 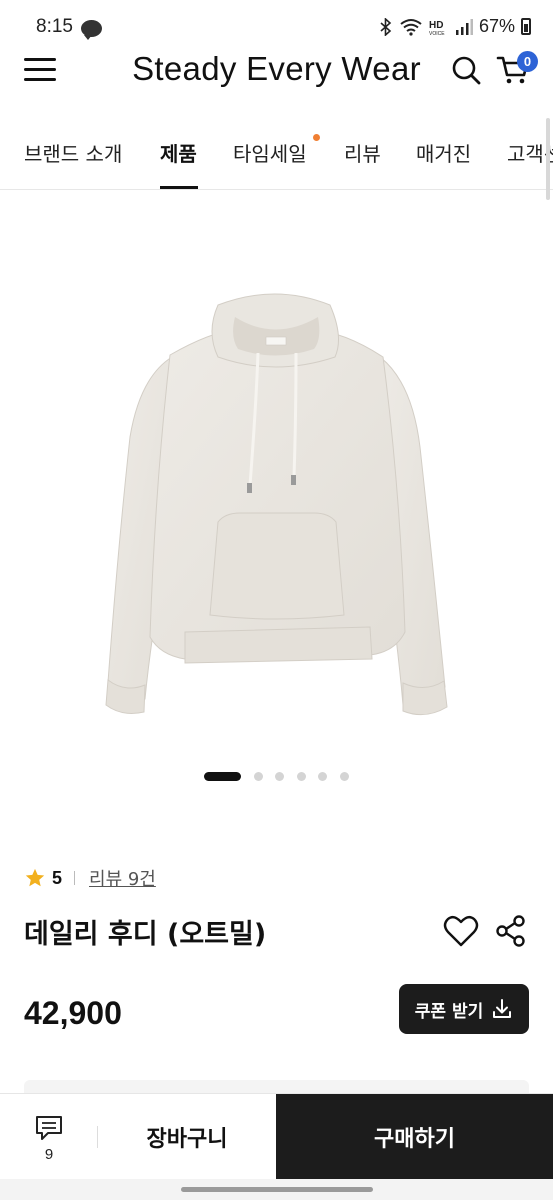 I want to click on message-icon, so click(x=49, y=1128).